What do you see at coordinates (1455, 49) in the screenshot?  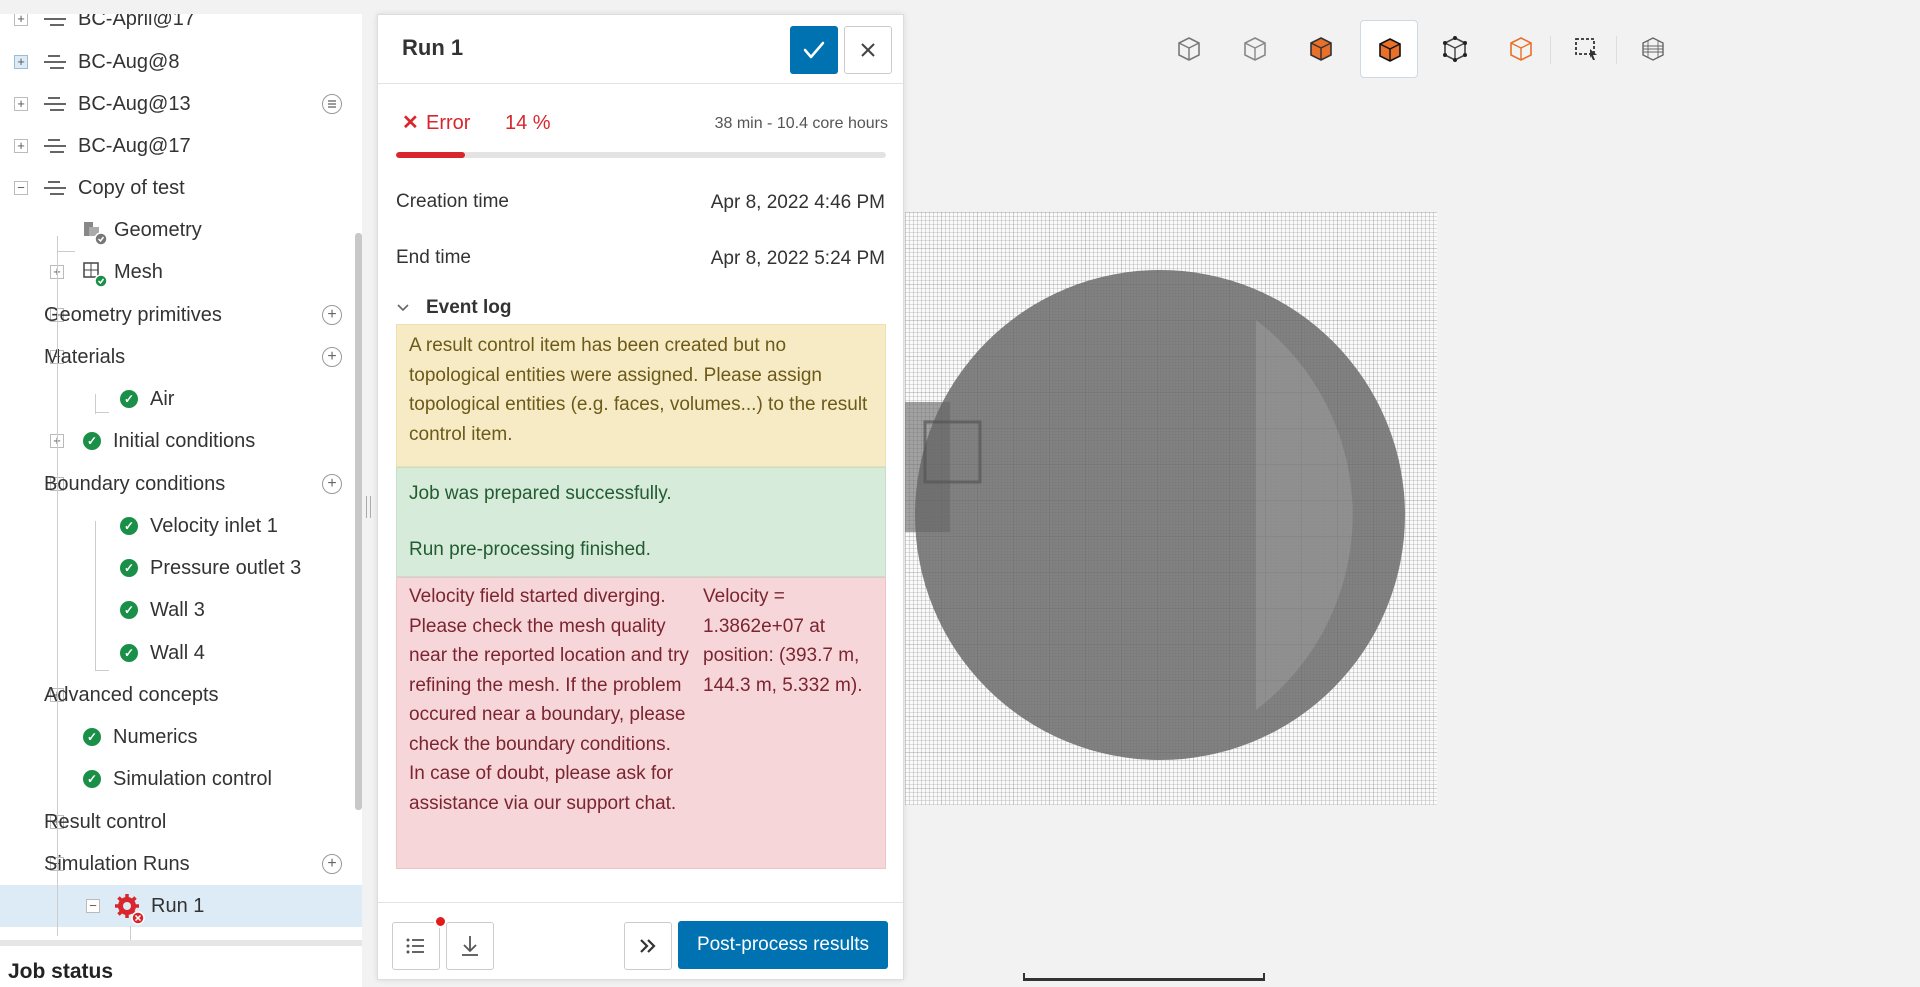 I see `cube-points-button` at bounding box center [1455, 49].